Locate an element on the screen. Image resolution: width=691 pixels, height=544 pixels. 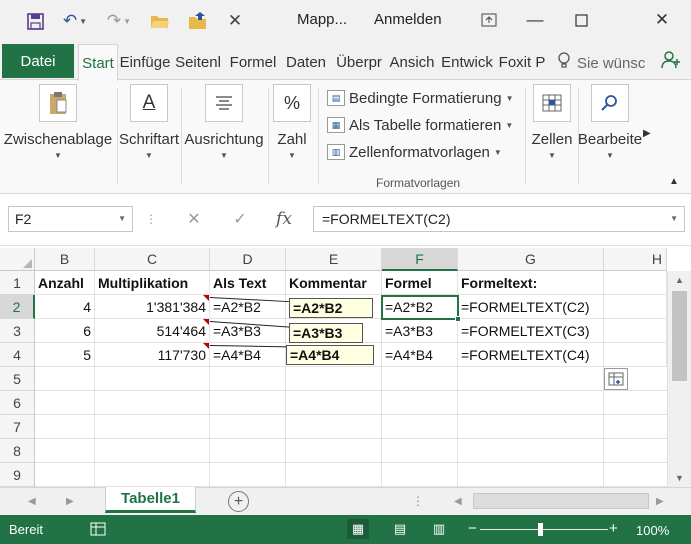
tab-developer: Entwick is located at coordinates (467, 62).